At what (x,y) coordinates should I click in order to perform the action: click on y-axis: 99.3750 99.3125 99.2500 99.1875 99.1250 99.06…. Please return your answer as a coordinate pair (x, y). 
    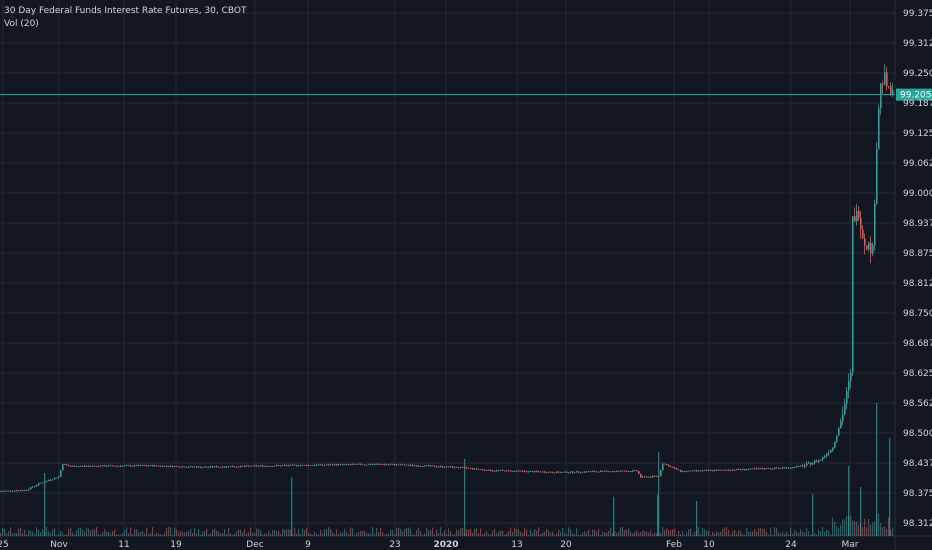
    Looking at the image, I should click on (917, 269).